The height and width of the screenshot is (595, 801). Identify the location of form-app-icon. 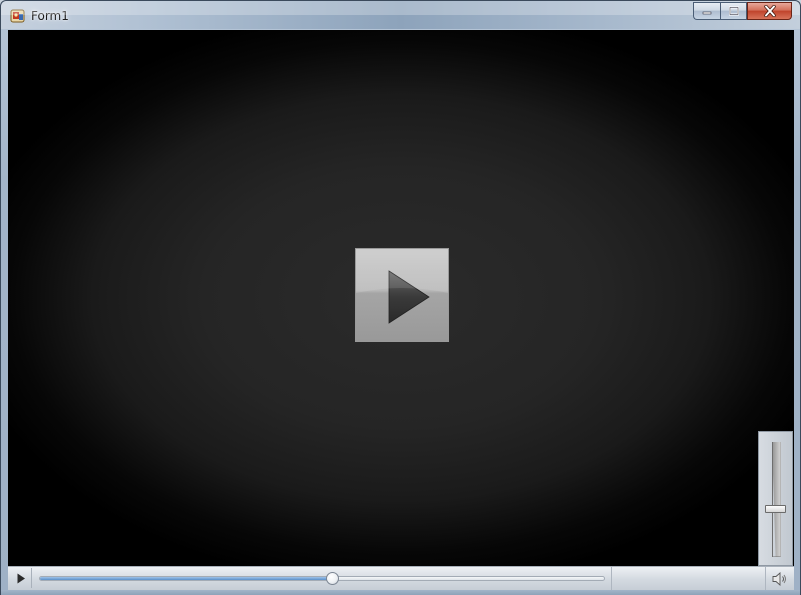
(18, 16).